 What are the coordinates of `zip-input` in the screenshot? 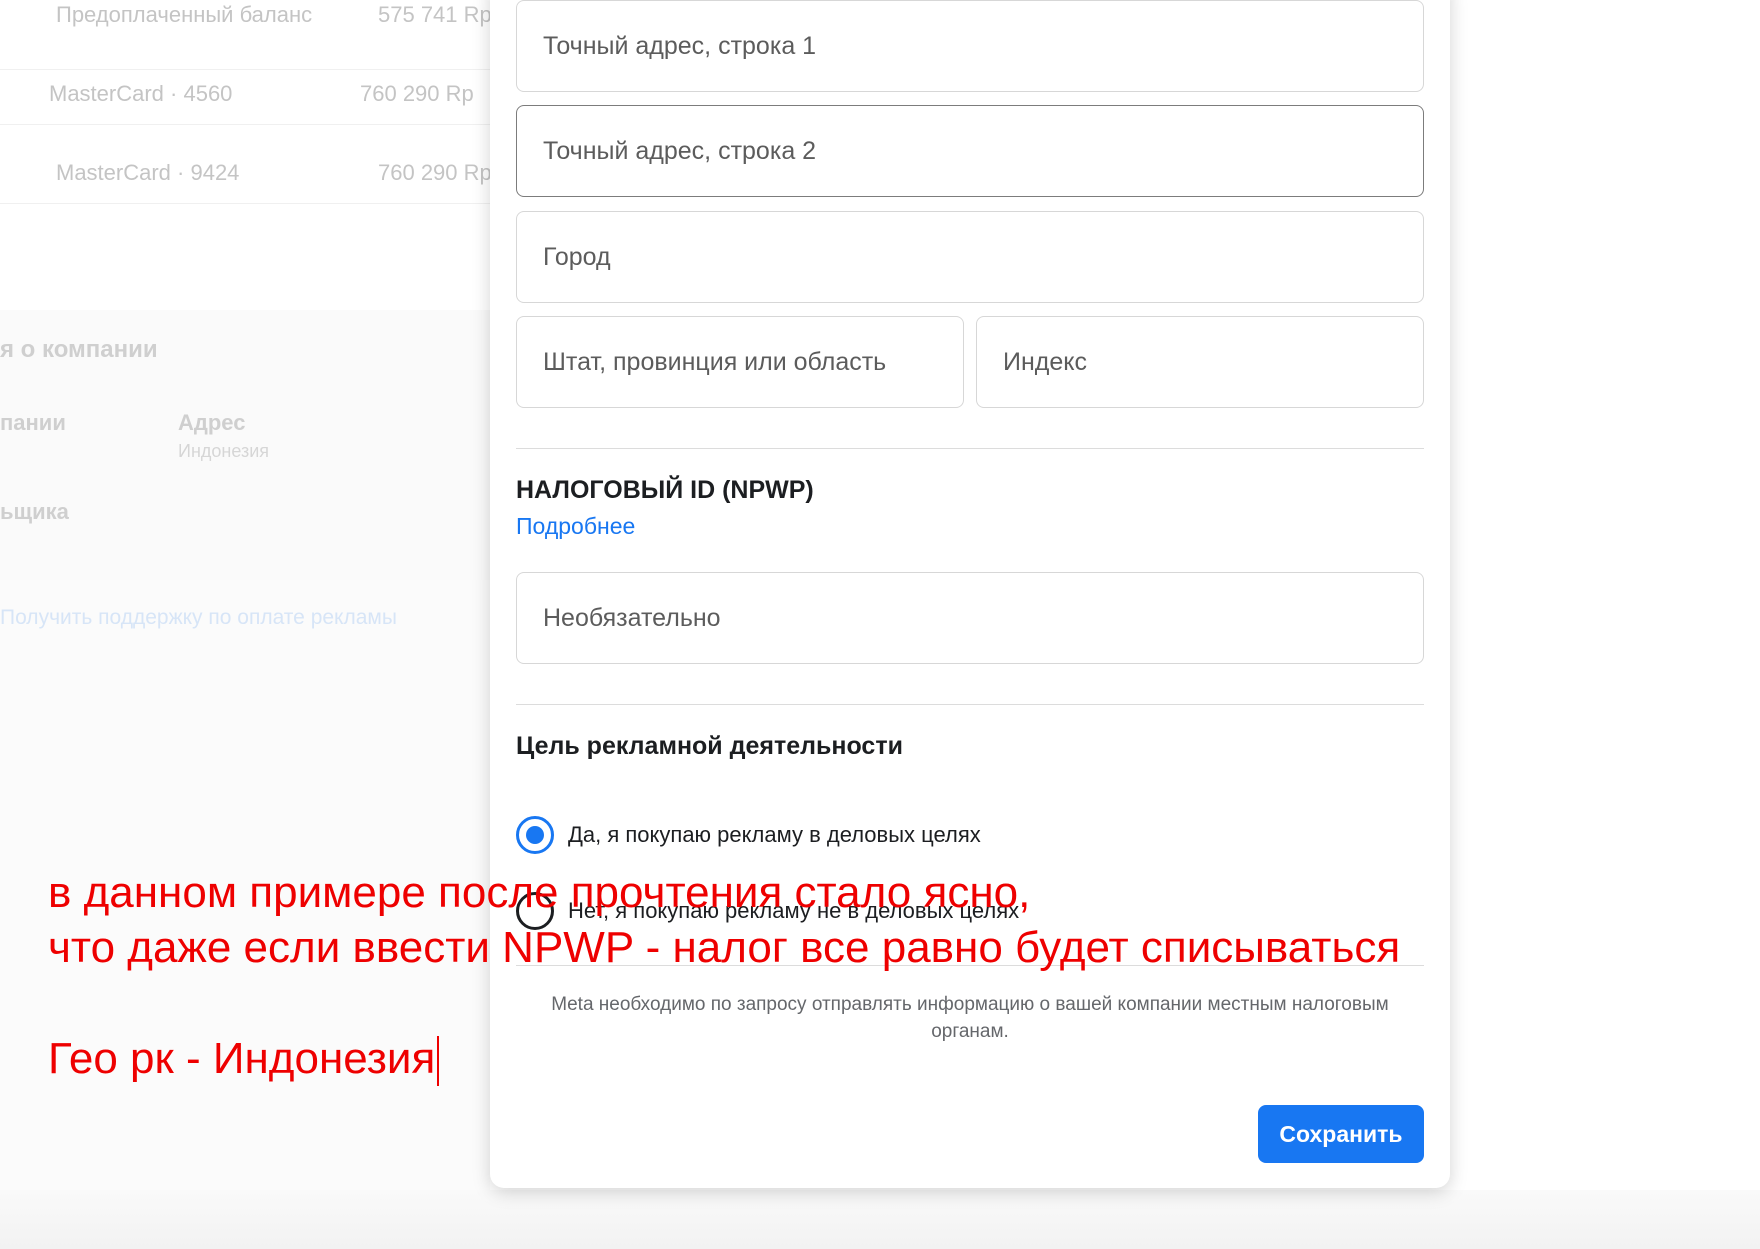 It's located at (1200, 362).